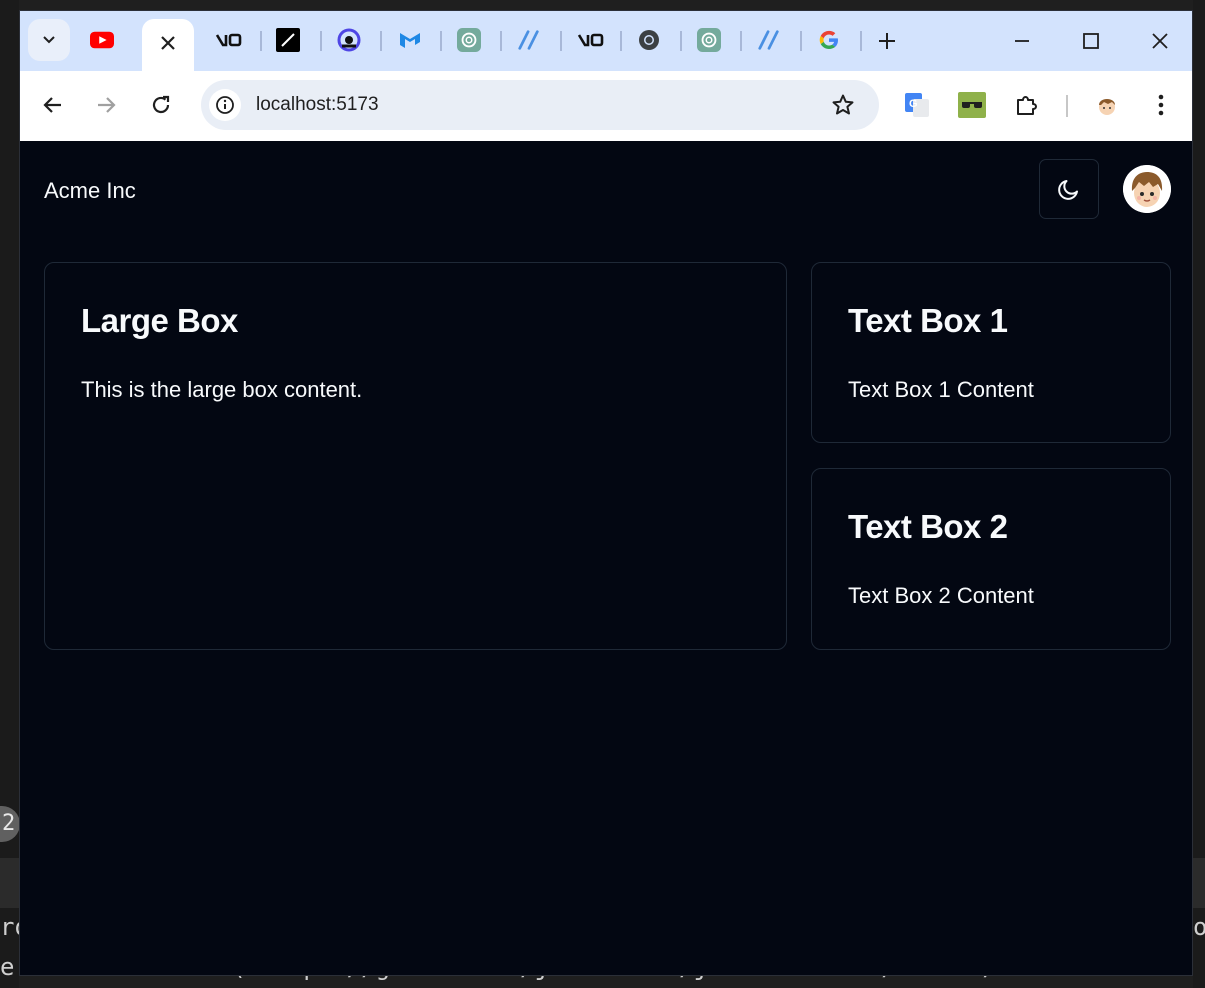 This screenshot has height=988, width=1205. I want to click on forward-button, so click(106, 105).